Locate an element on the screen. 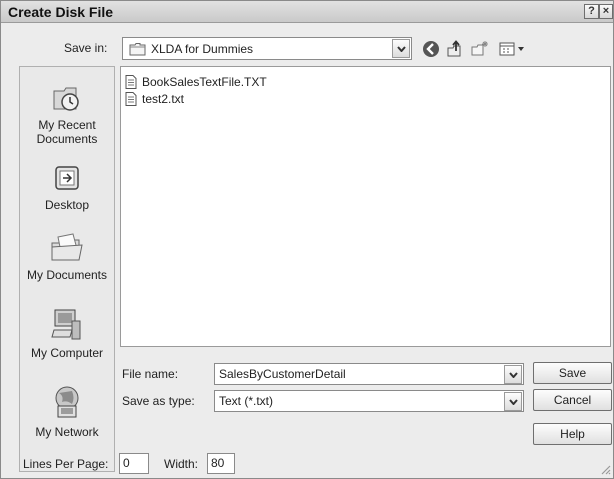 The height and width of the screenshot is (479, 614). my-computer-icon is located at coordinates (66, 324).